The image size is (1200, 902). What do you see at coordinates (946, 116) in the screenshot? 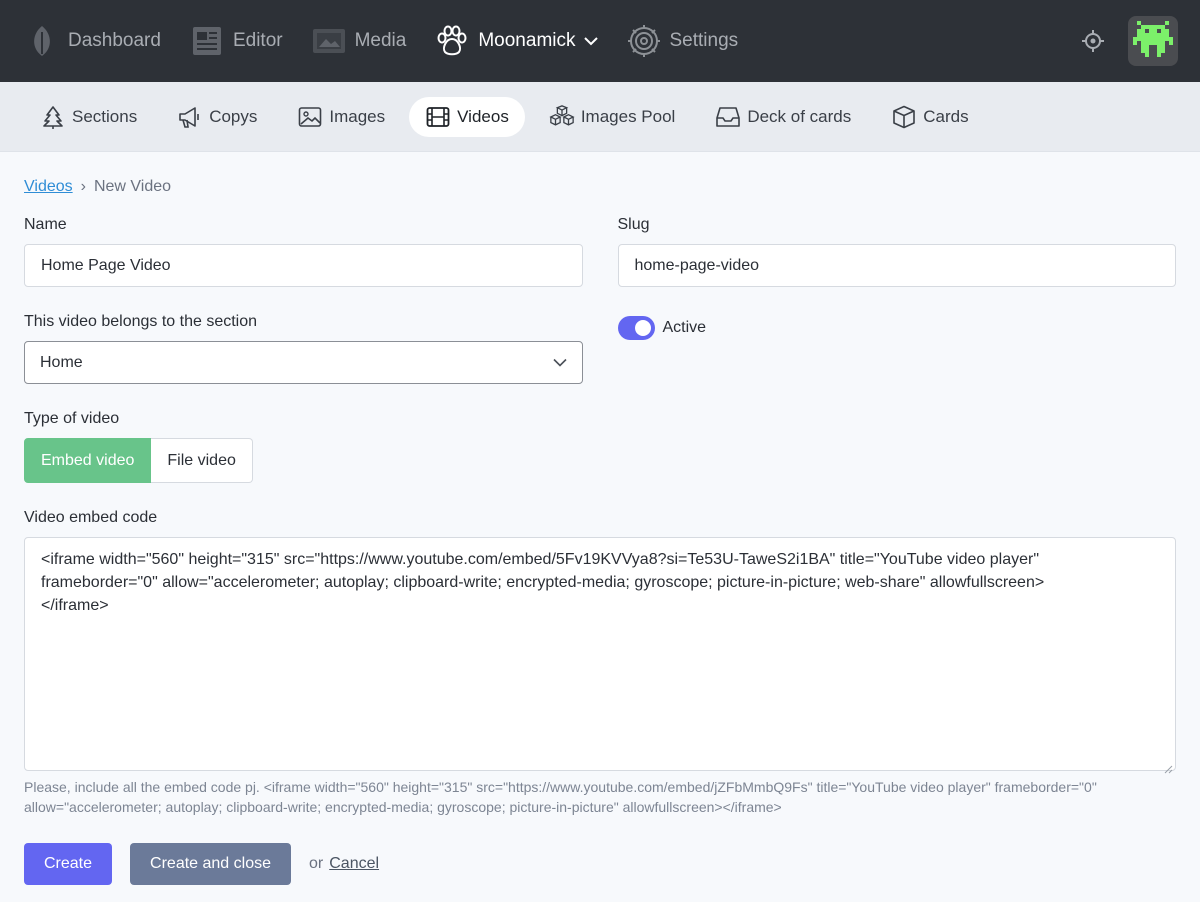
I see `tab-cards-label: Cards` at bounding box center [946, 116].